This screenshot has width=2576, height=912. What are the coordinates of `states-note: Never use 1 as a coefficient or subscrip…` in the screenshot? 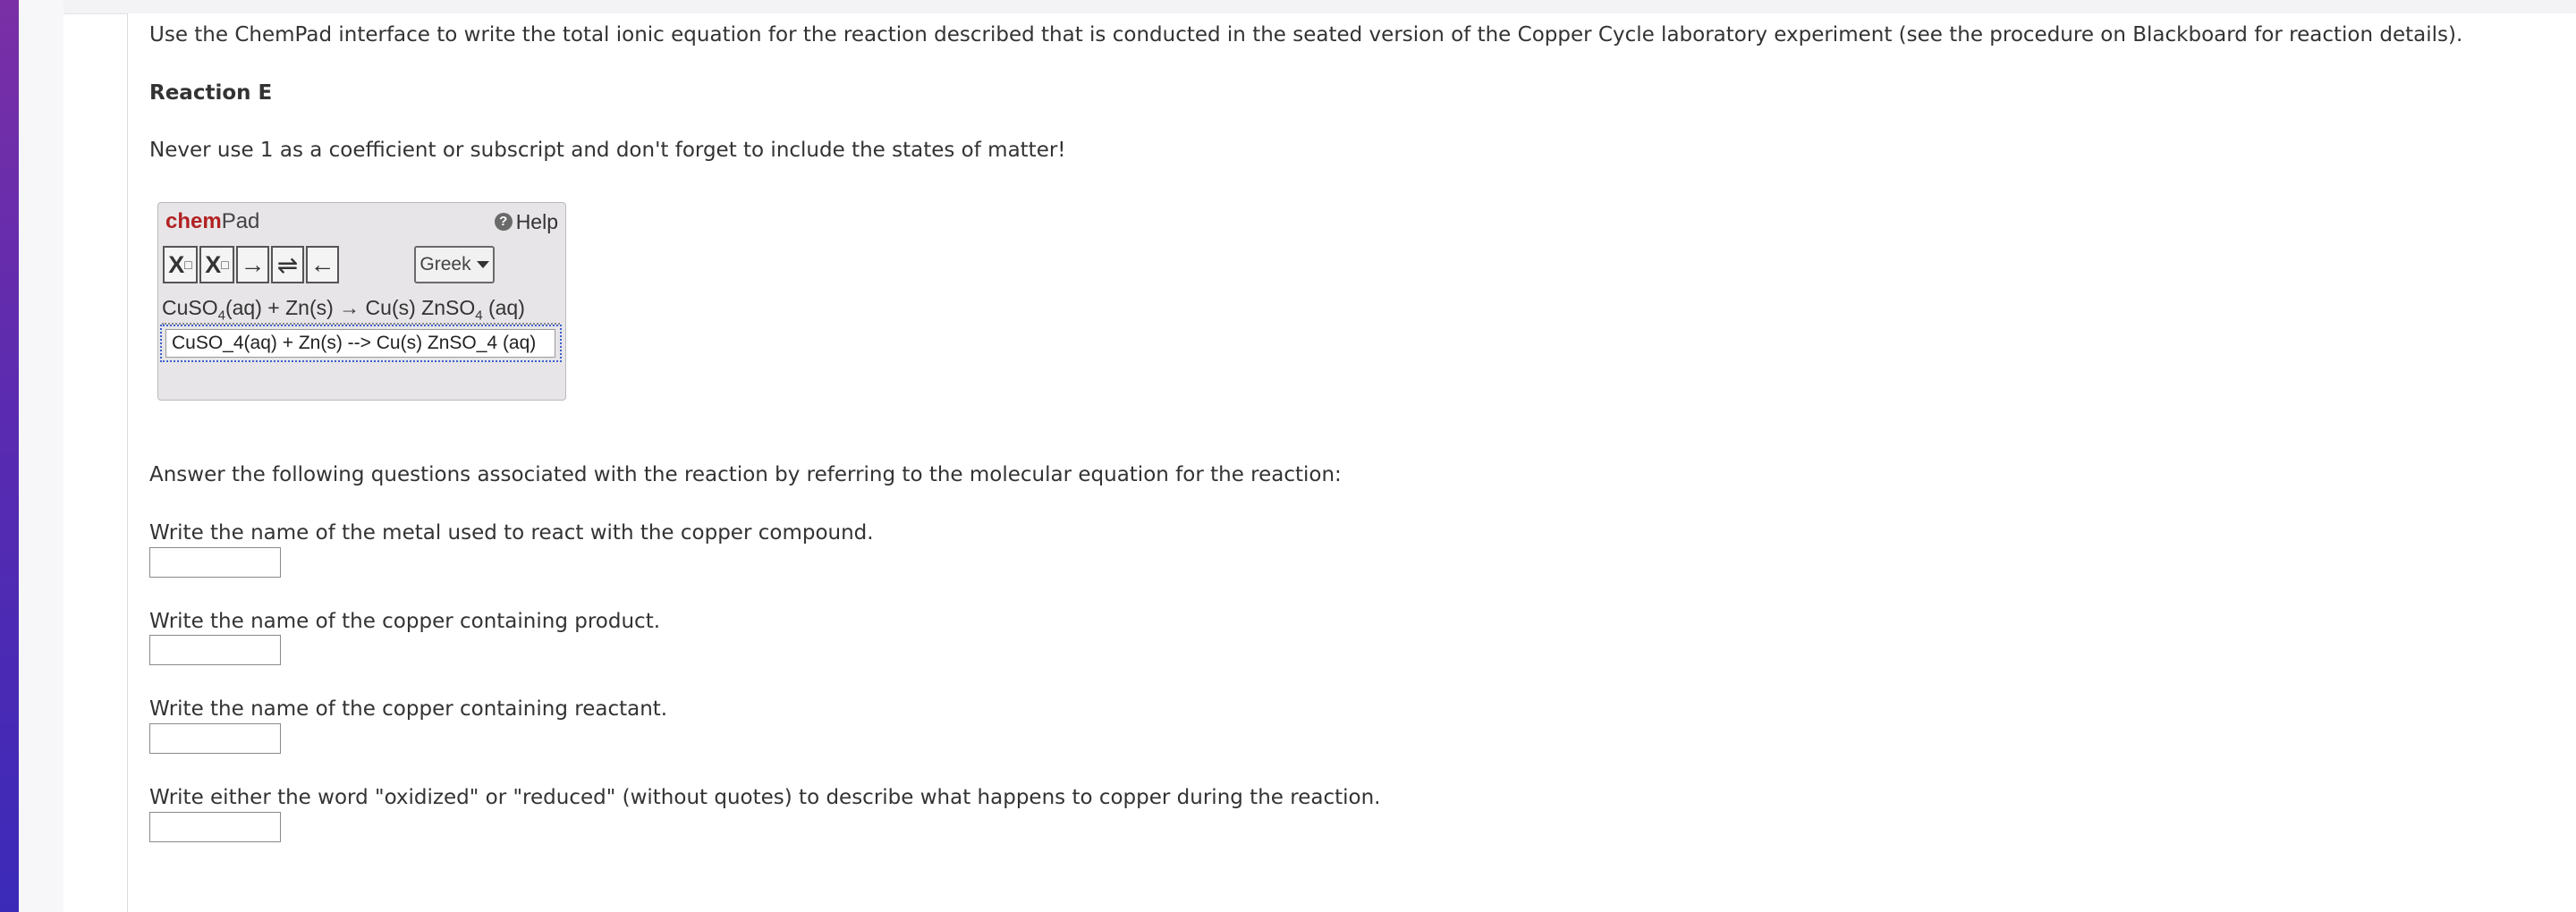 It's located at (607, 150).